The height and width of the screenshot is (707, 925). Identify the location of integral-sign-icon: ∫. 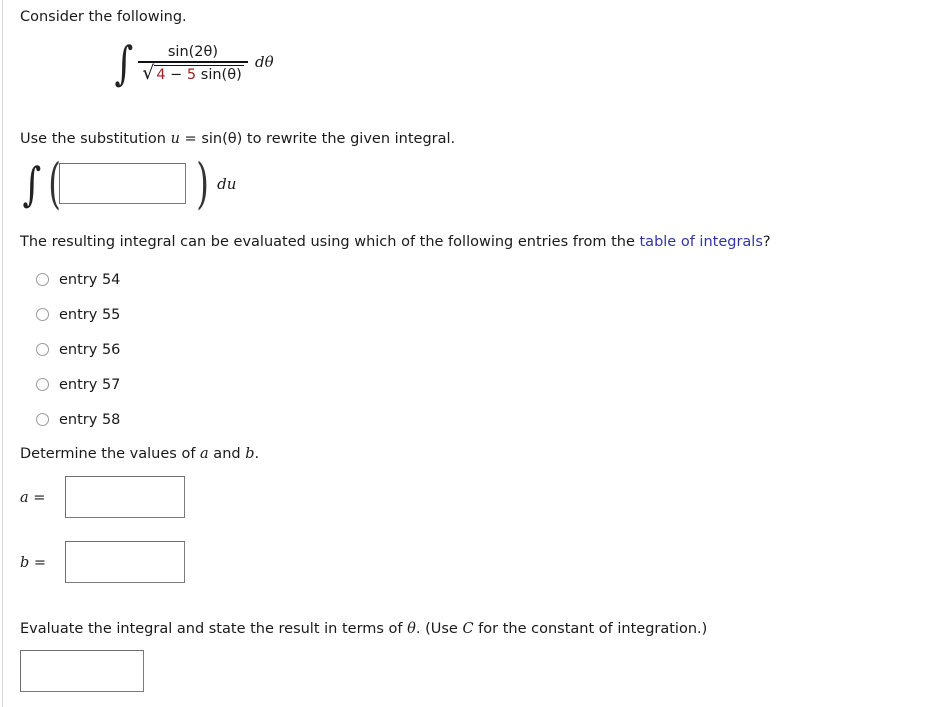
(124, 63).